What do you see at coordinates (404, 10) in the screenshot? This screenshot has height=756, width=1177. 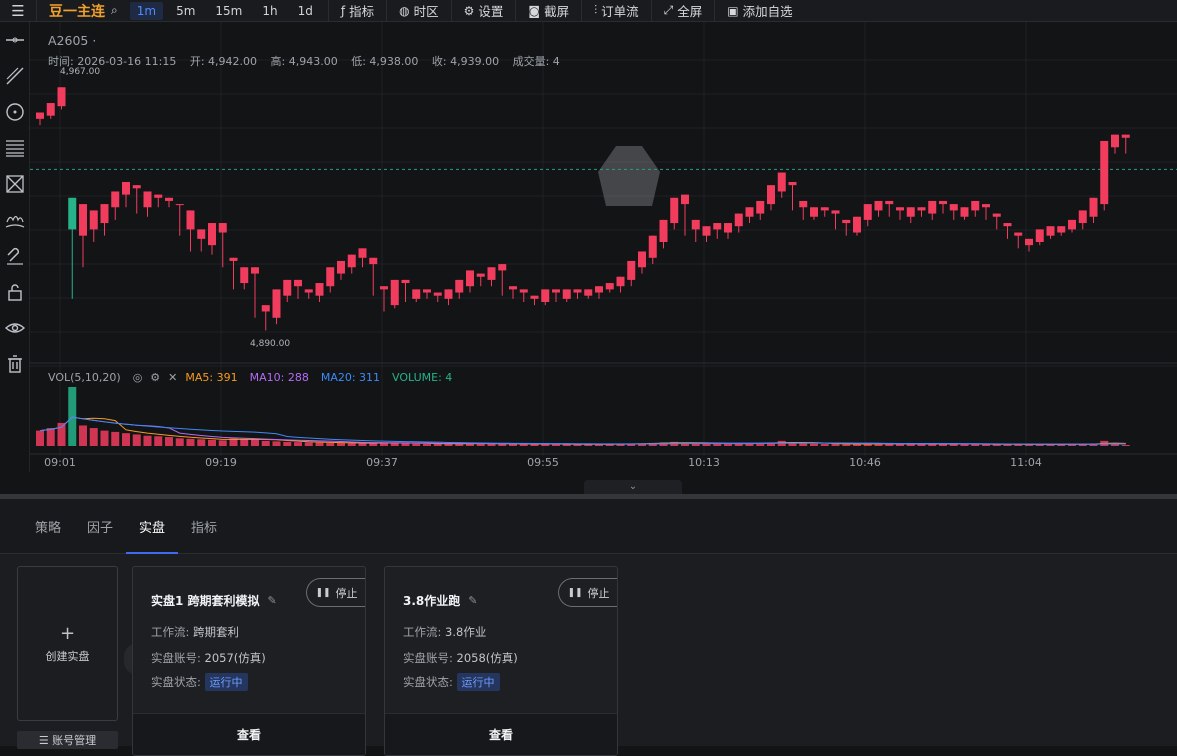 I see `globe-icon: ◍` at bounding box center [404, 10].